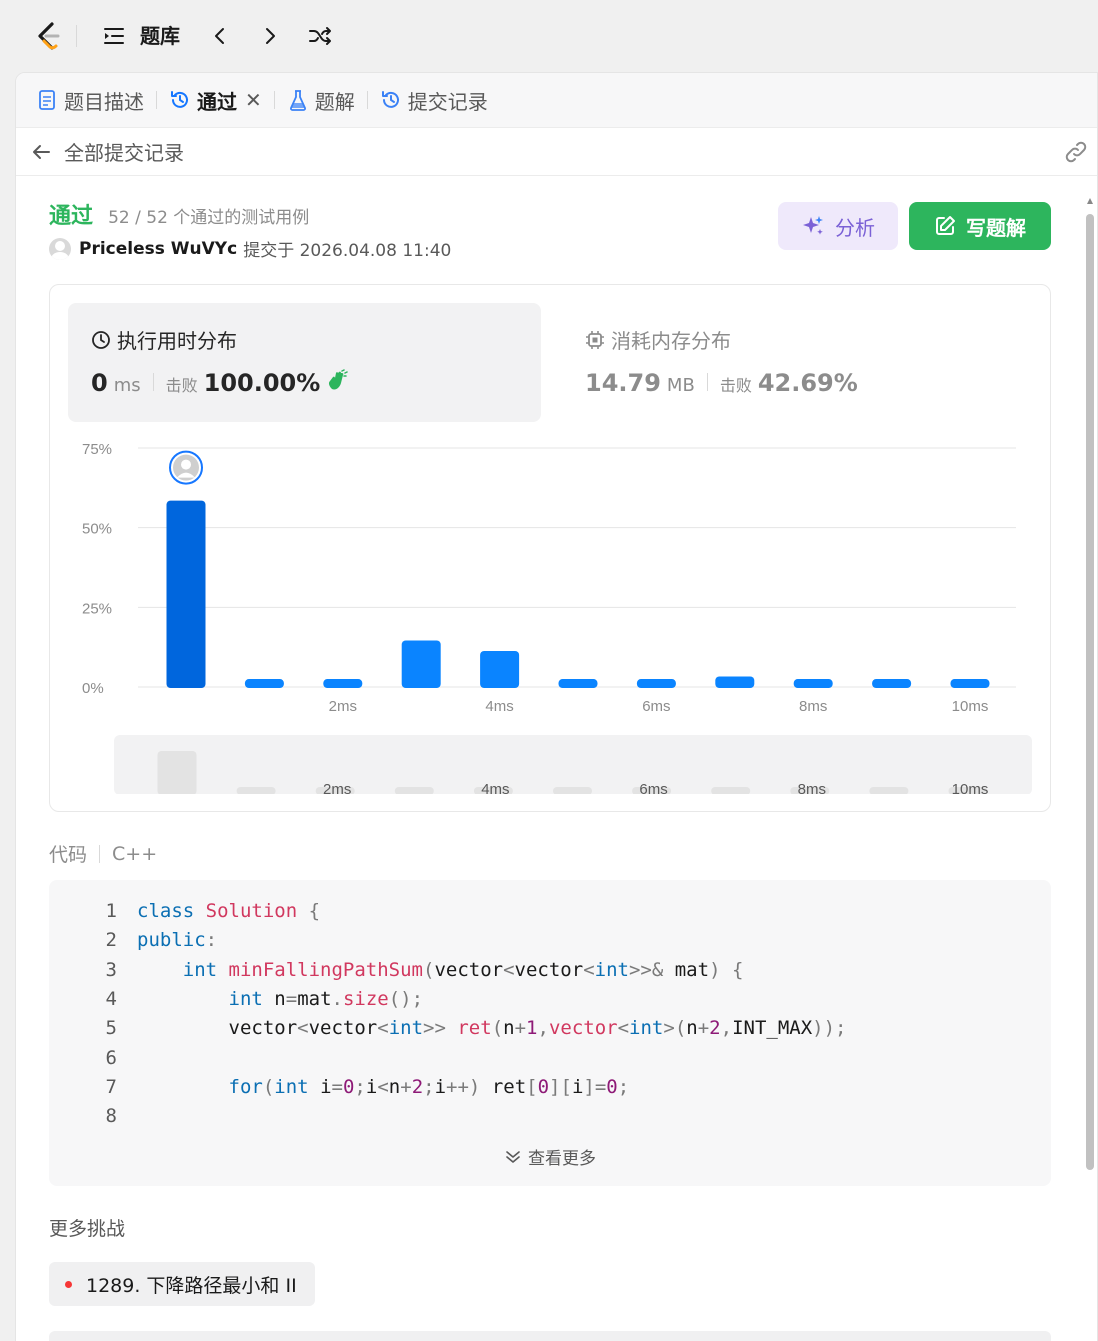 The width and height of the screenshot is (1098, 1341). What do you see at coordinates (314, 998) in the screenshot?
I see `code-token: mat` at bounding box center [314, 998].